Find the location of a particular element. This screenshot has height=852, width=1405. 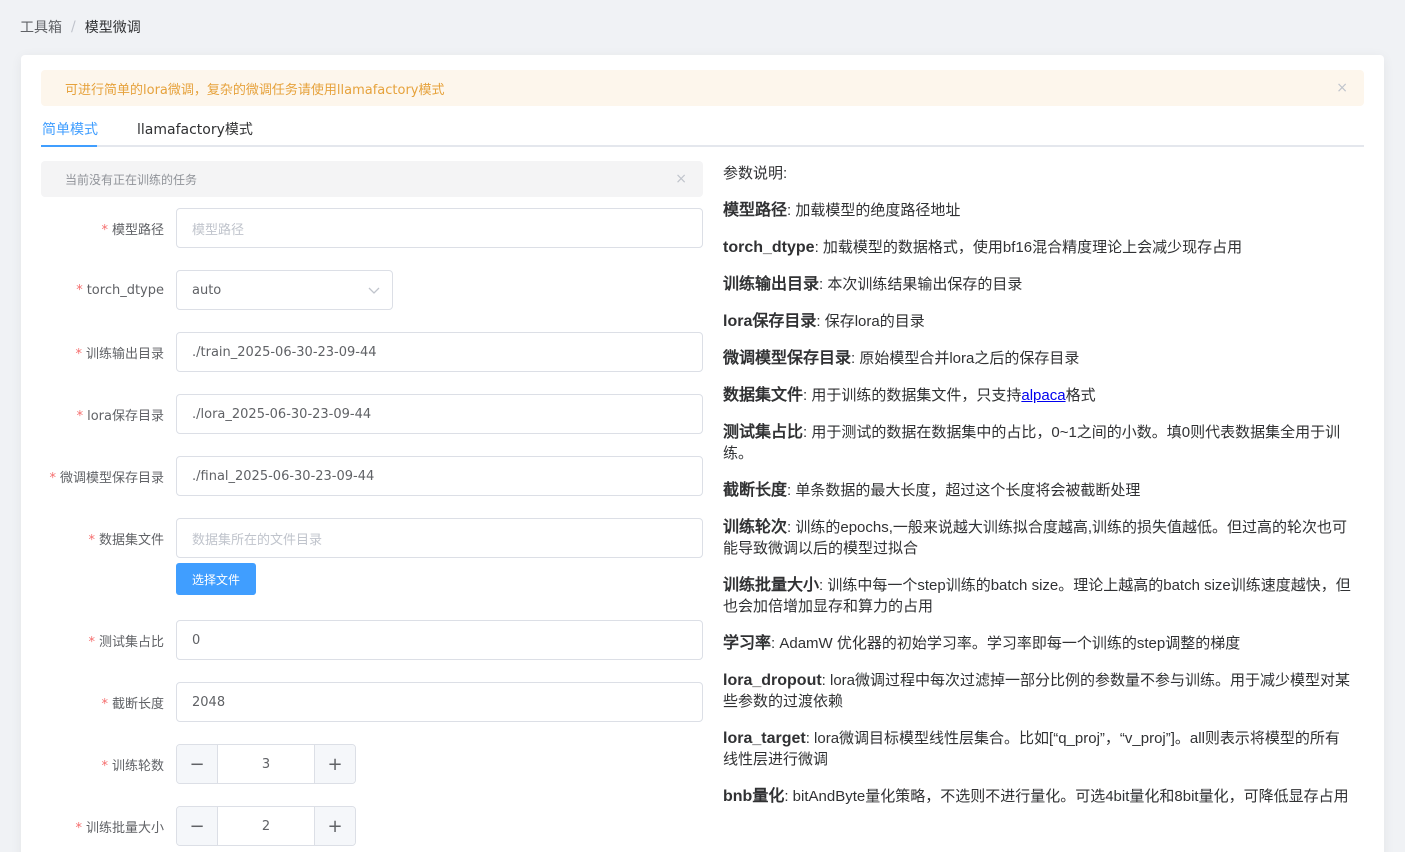

help-item: 微调模型保存目录: 原始模型合并lora之后的保存目录 is located at coordinates (901, 358).